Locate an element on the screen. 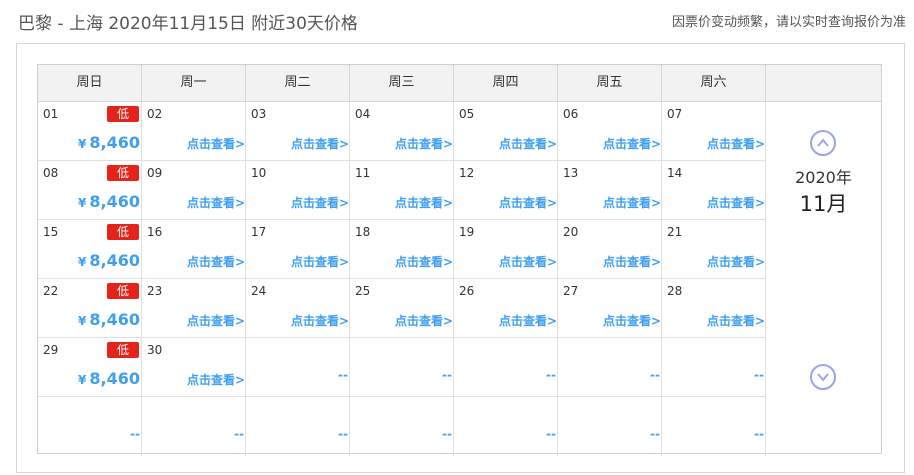  day-cell: 15 低 ¥8,460 is located at coordinates (90, 249).